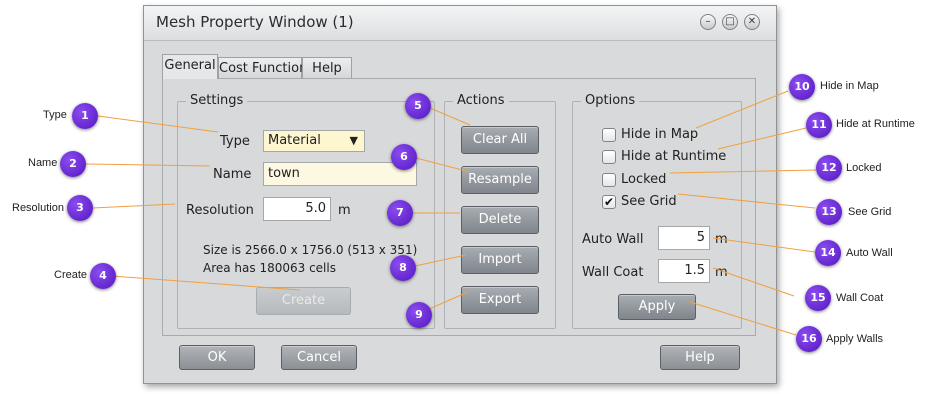 This screenshot has height=394, width=925. Describe the element at coordinates (829, 212) in the screenshot. I see `callout-badge-13: 13` at that location.